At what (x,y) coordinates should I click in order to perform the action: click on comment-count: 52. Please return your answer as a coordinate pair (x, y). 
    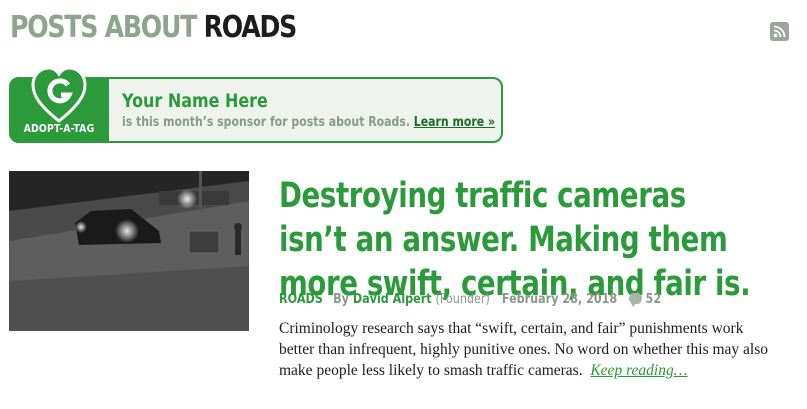
    Looking at the image, I should click on (653, 299).